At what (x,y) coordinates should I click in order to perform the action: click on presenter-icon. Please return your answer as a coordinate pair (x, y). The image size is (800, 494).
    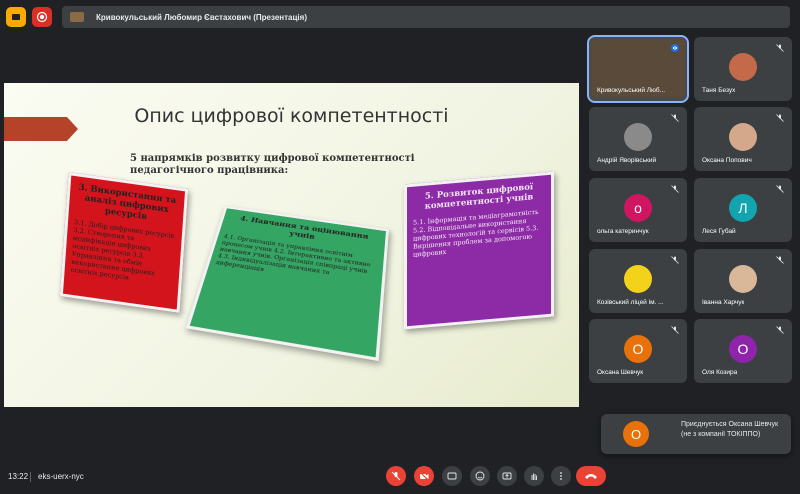
    Looking at the image, I should click on (77, 17).